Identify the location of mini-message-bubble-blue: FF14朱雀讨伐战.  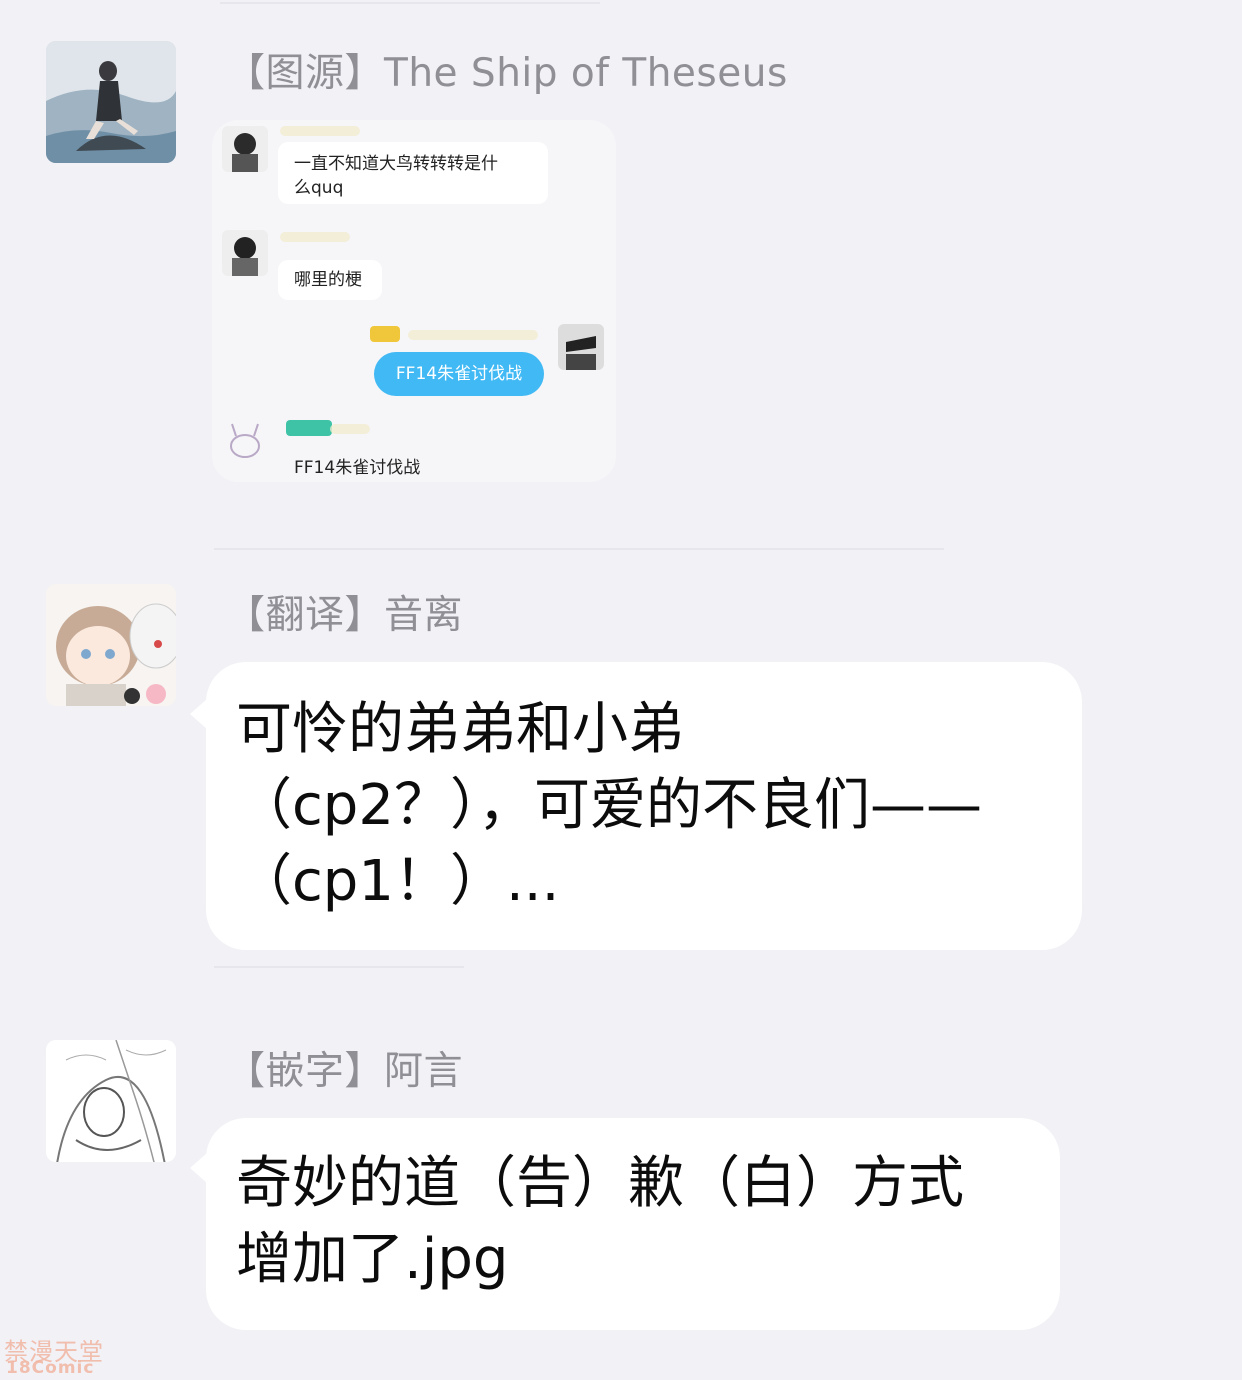
(459, 374).